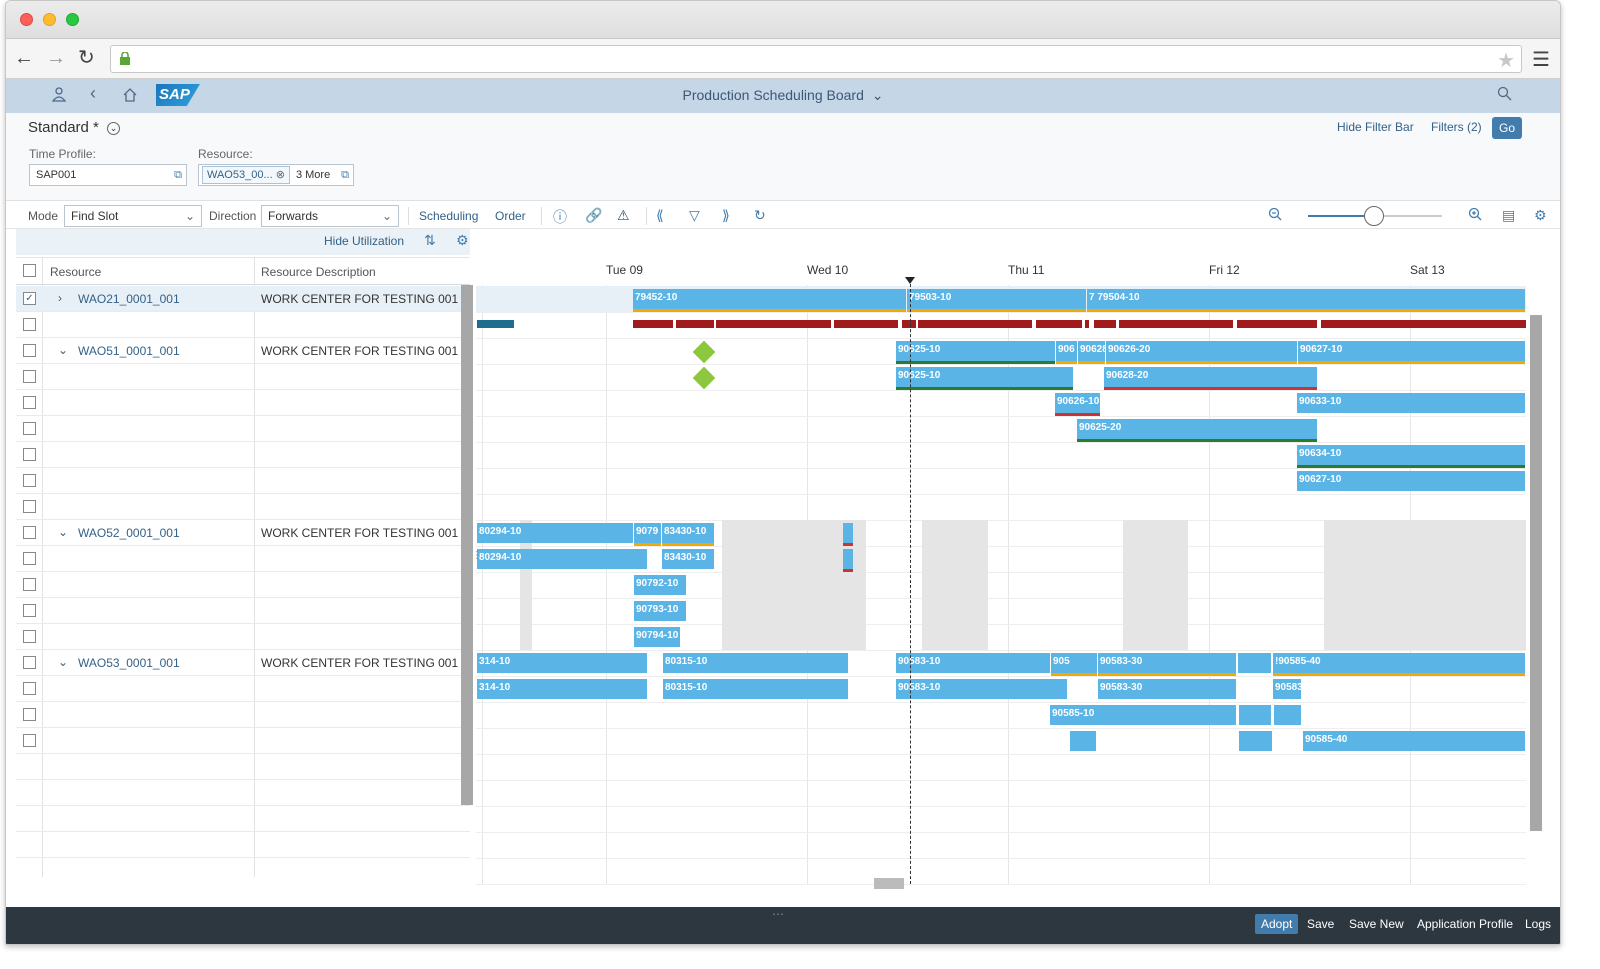 The image size is (1600, 969). Describe the element at coordinates (129, 351) in the screenshot. I see `resource-link: WAO51_0001_001` at that location.